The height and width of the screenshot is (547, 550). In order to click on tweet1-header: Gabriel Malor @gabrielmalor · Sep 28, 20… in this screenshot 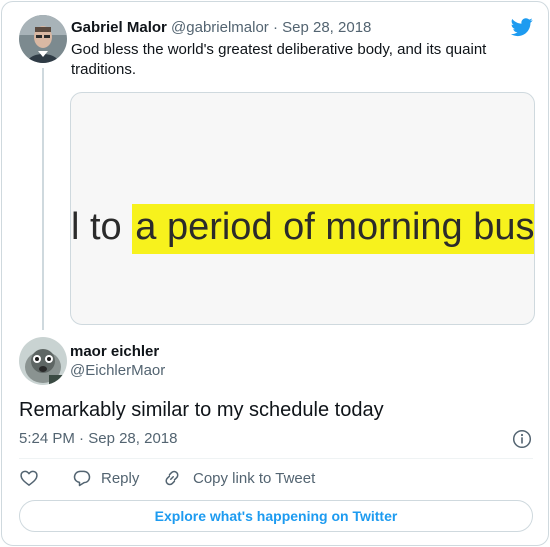, I will do `click(221, 27)`.